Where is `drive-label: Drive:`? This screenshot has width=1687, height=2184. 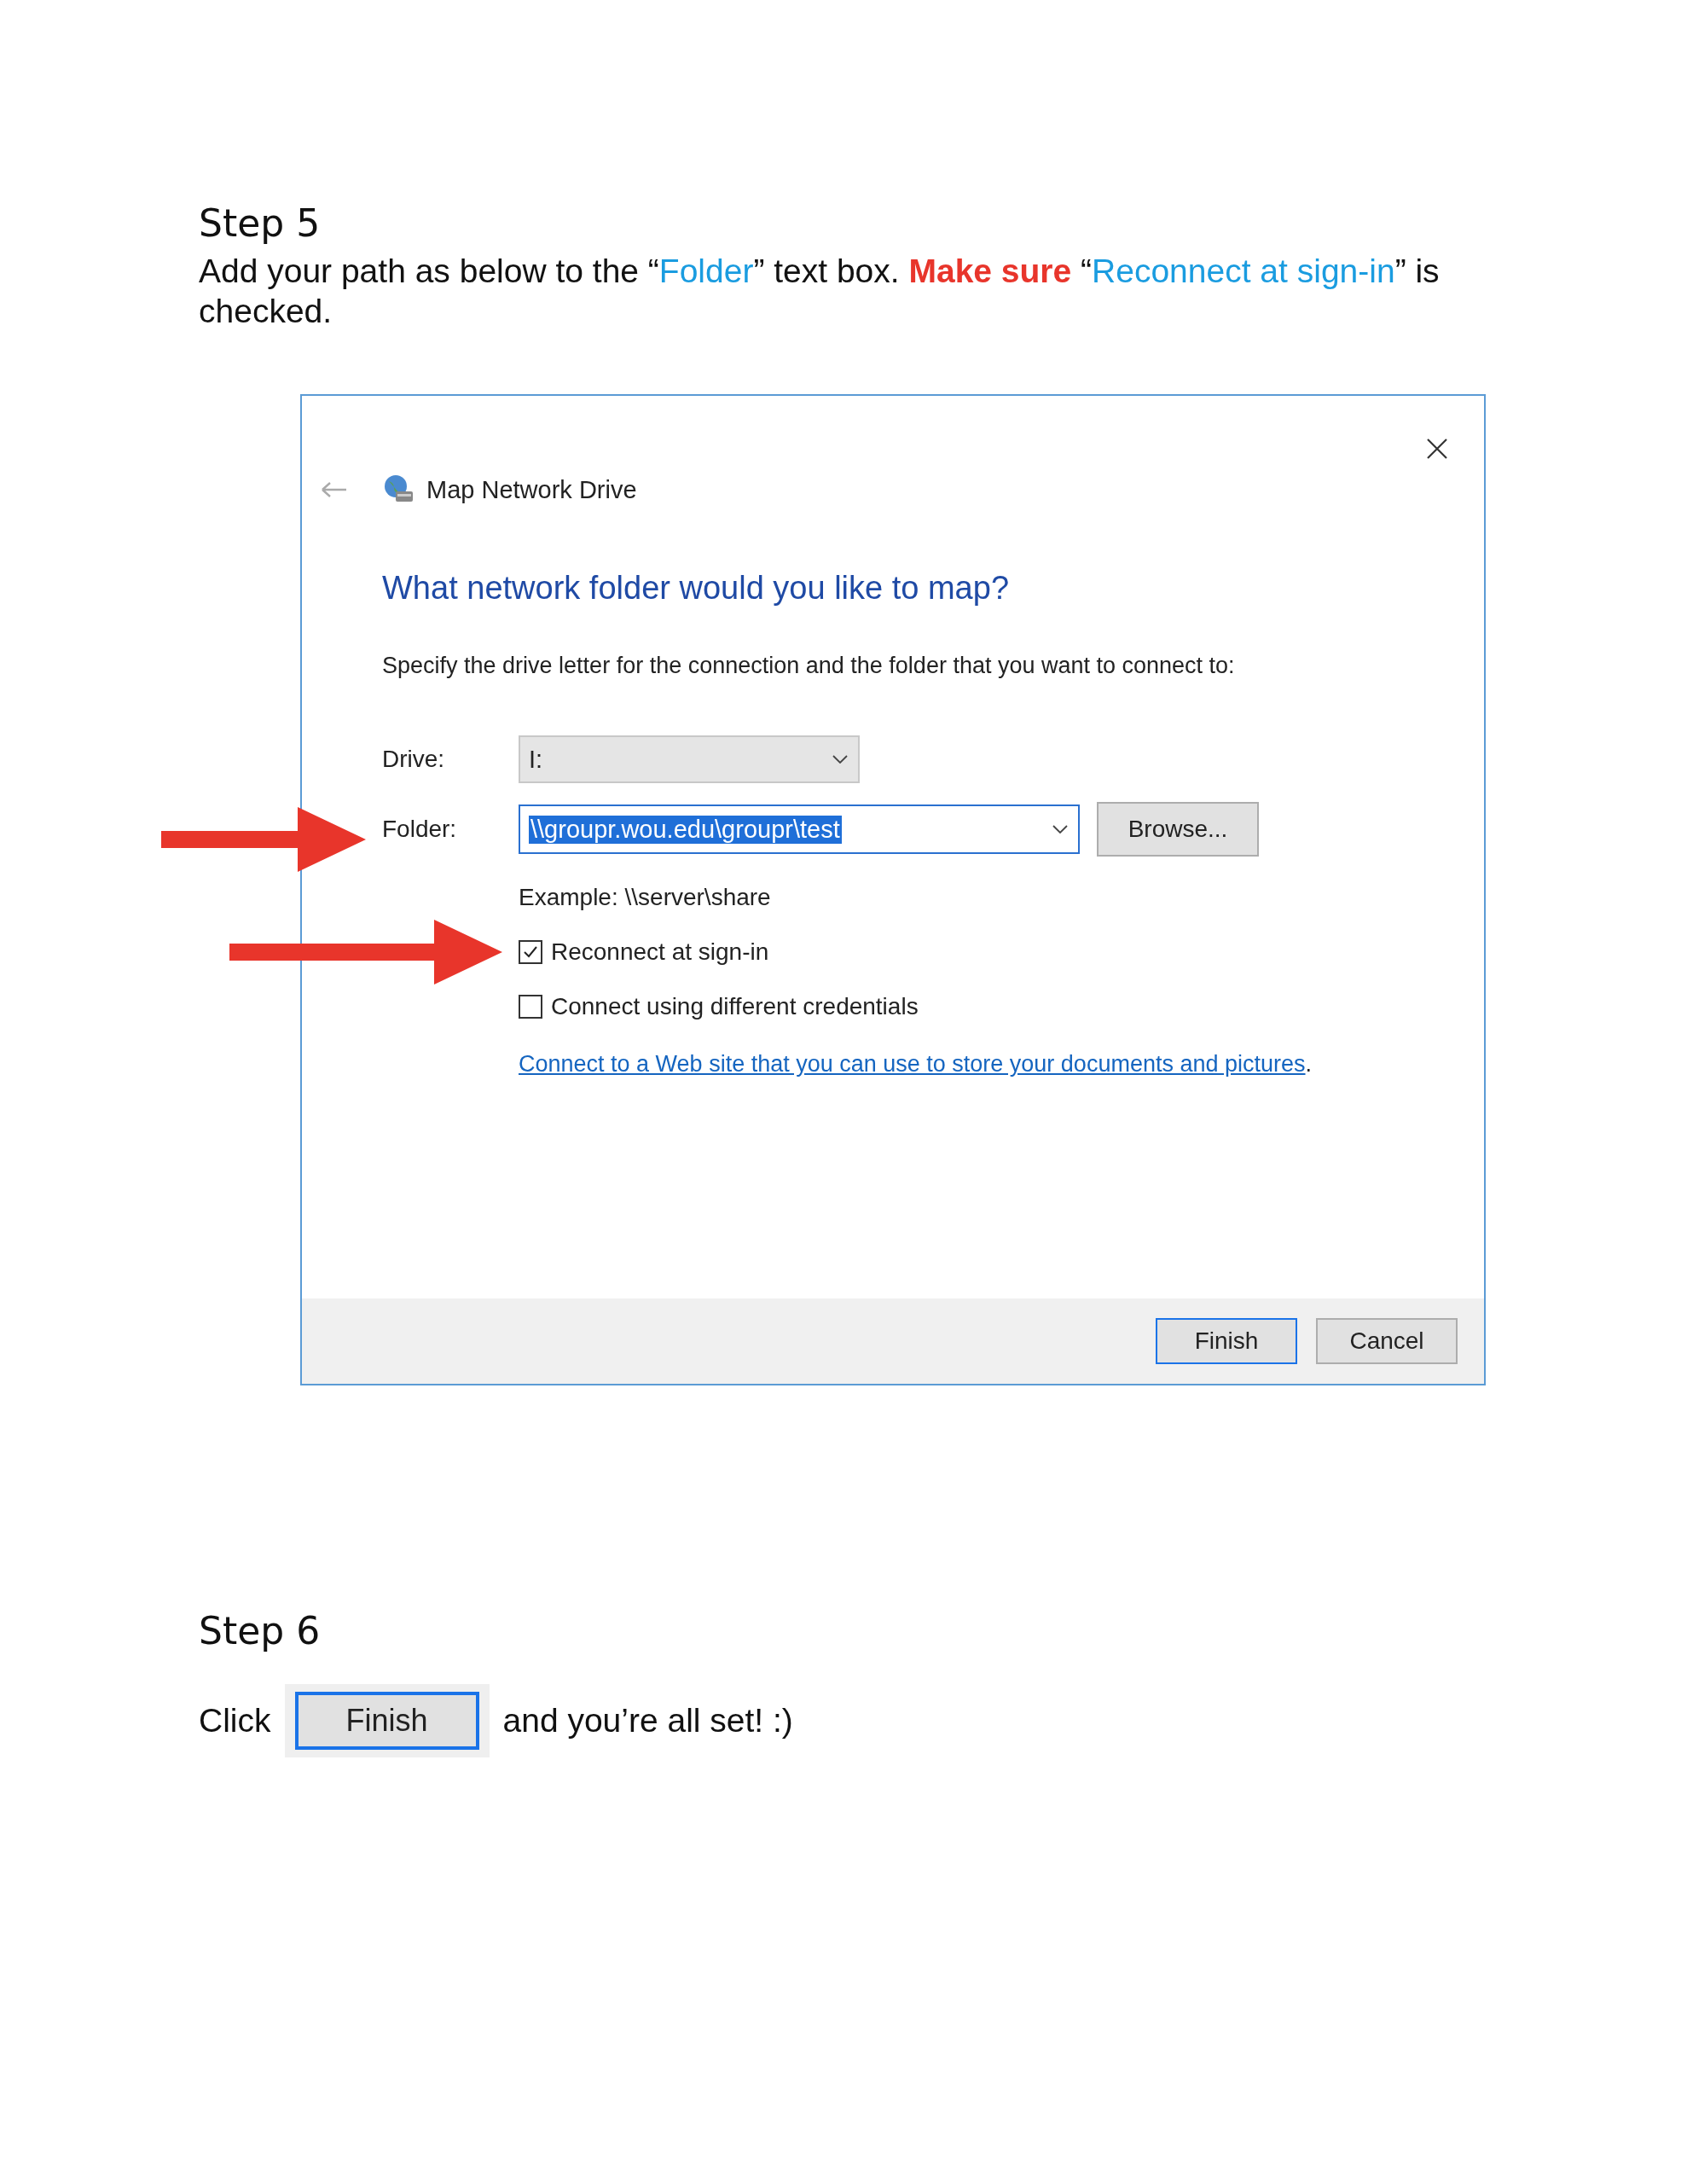
drive-label: Drive: is located at coordinates (414, 759).